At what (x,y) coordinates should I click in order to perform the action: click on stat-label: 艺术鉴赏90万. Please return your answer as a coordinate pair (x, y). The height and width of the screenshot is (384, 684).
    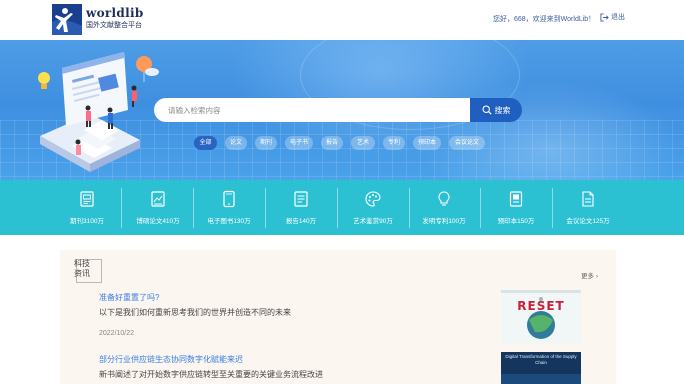
    Looking at the image, I should click on (373, 221).